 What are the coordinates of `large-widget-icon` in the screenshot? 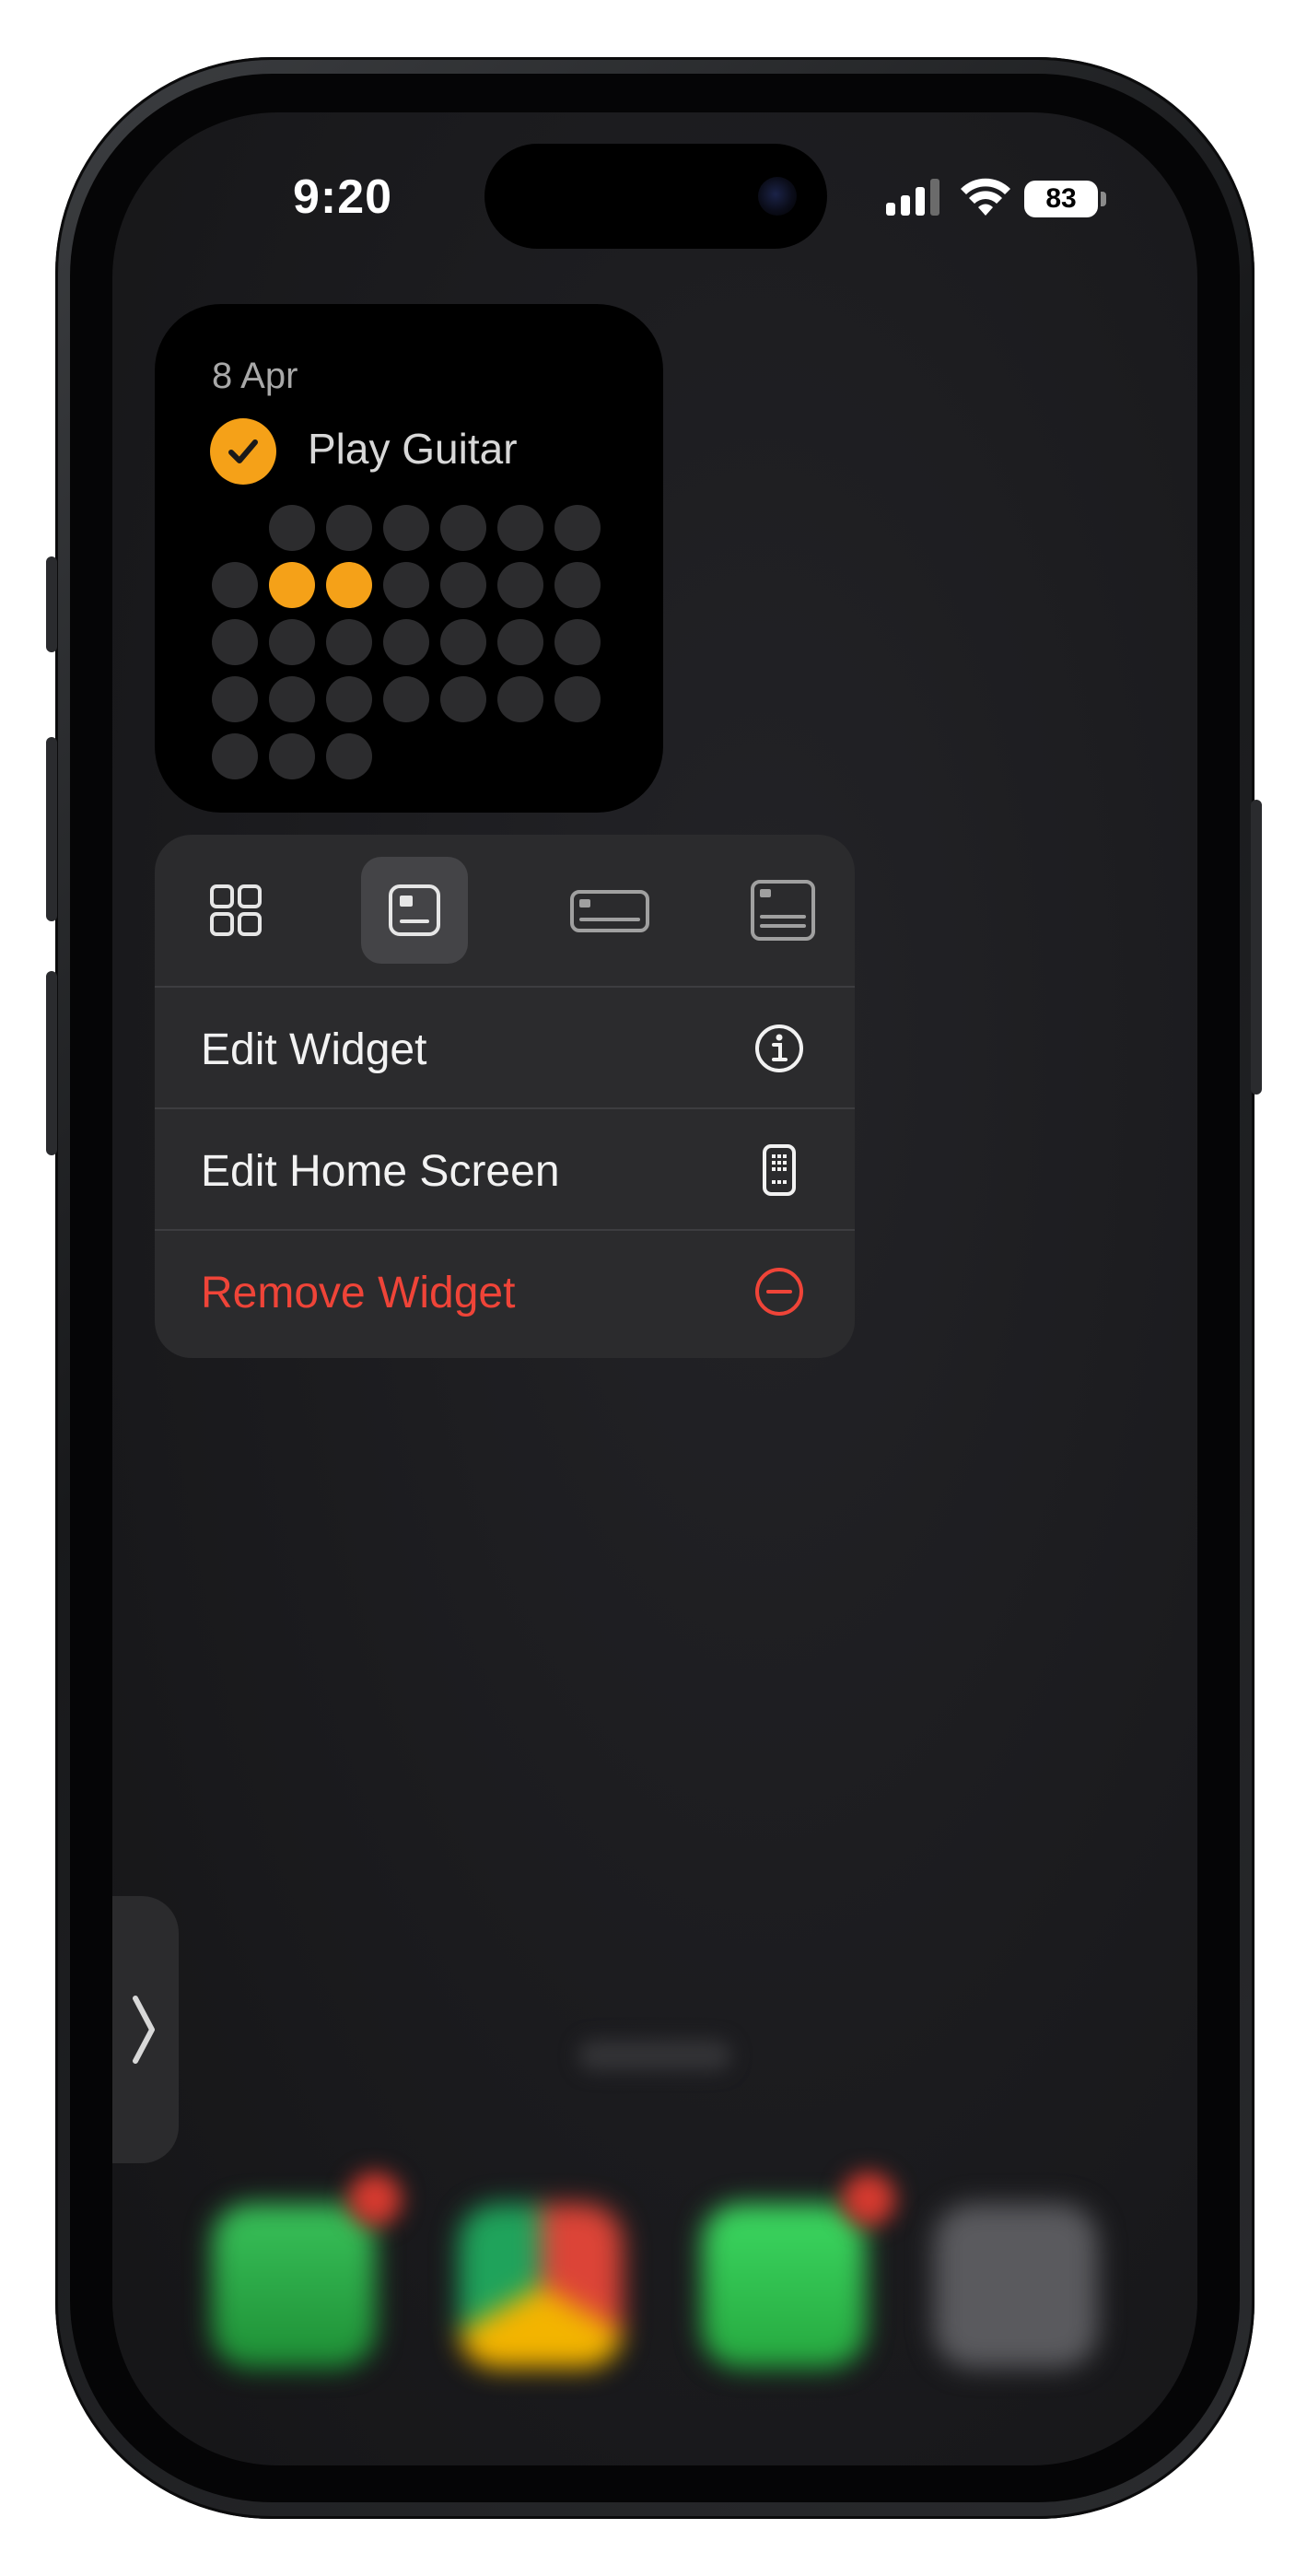 It's located at (783, 910).